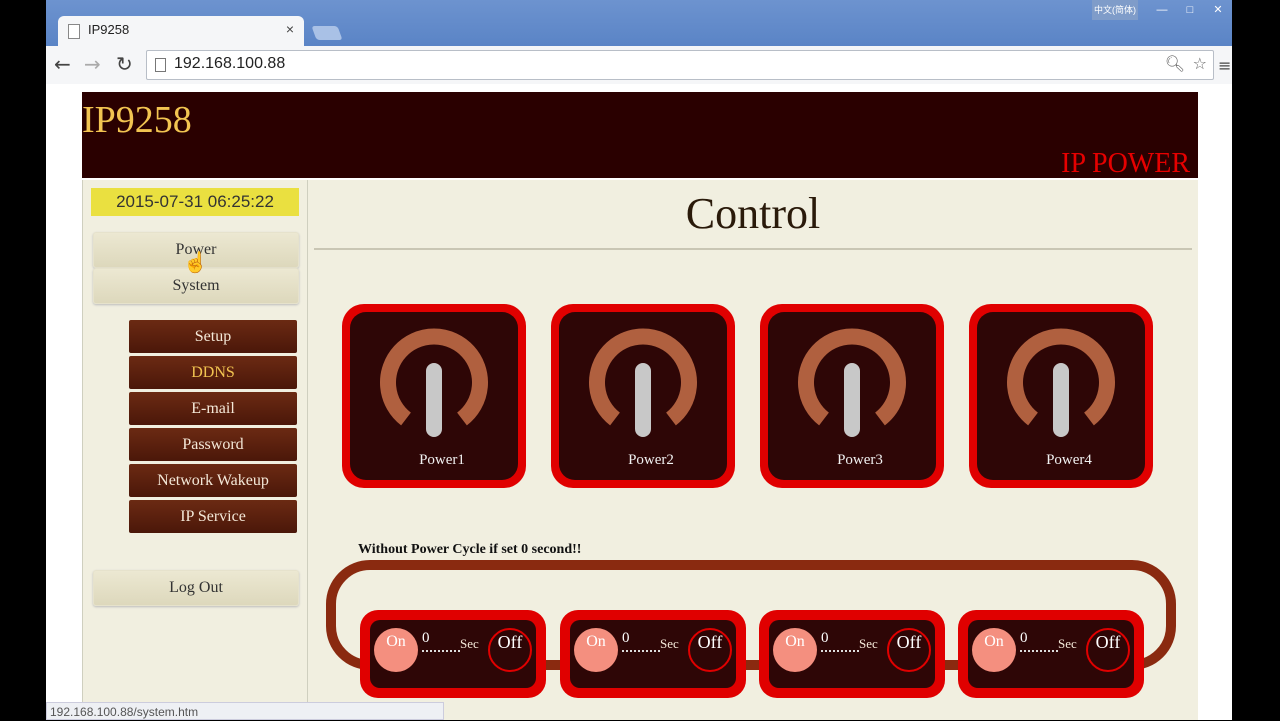 This screenshot has width=1280, height=721. I want to click on bookmark-star-icon: ☆, so click(1200, 63).